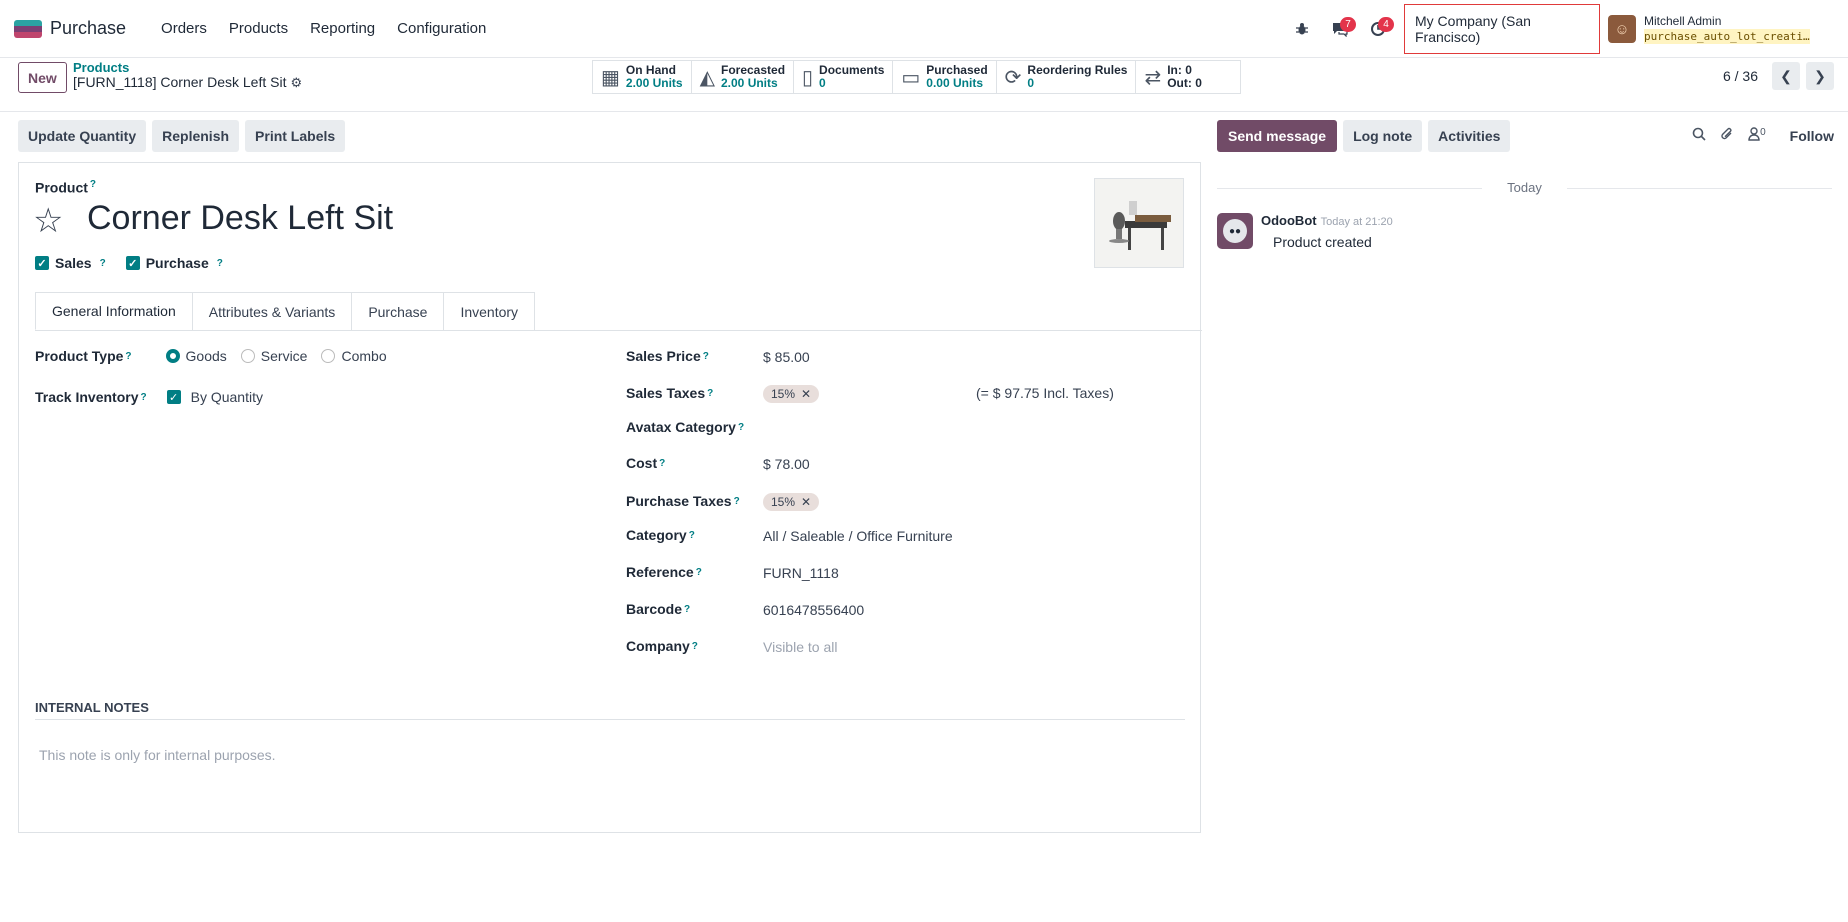  What do you see at coordinates (786, 357) in the screenshot?
I see `sales-price-field: $ 85.00` at bounding box center [786, 357].